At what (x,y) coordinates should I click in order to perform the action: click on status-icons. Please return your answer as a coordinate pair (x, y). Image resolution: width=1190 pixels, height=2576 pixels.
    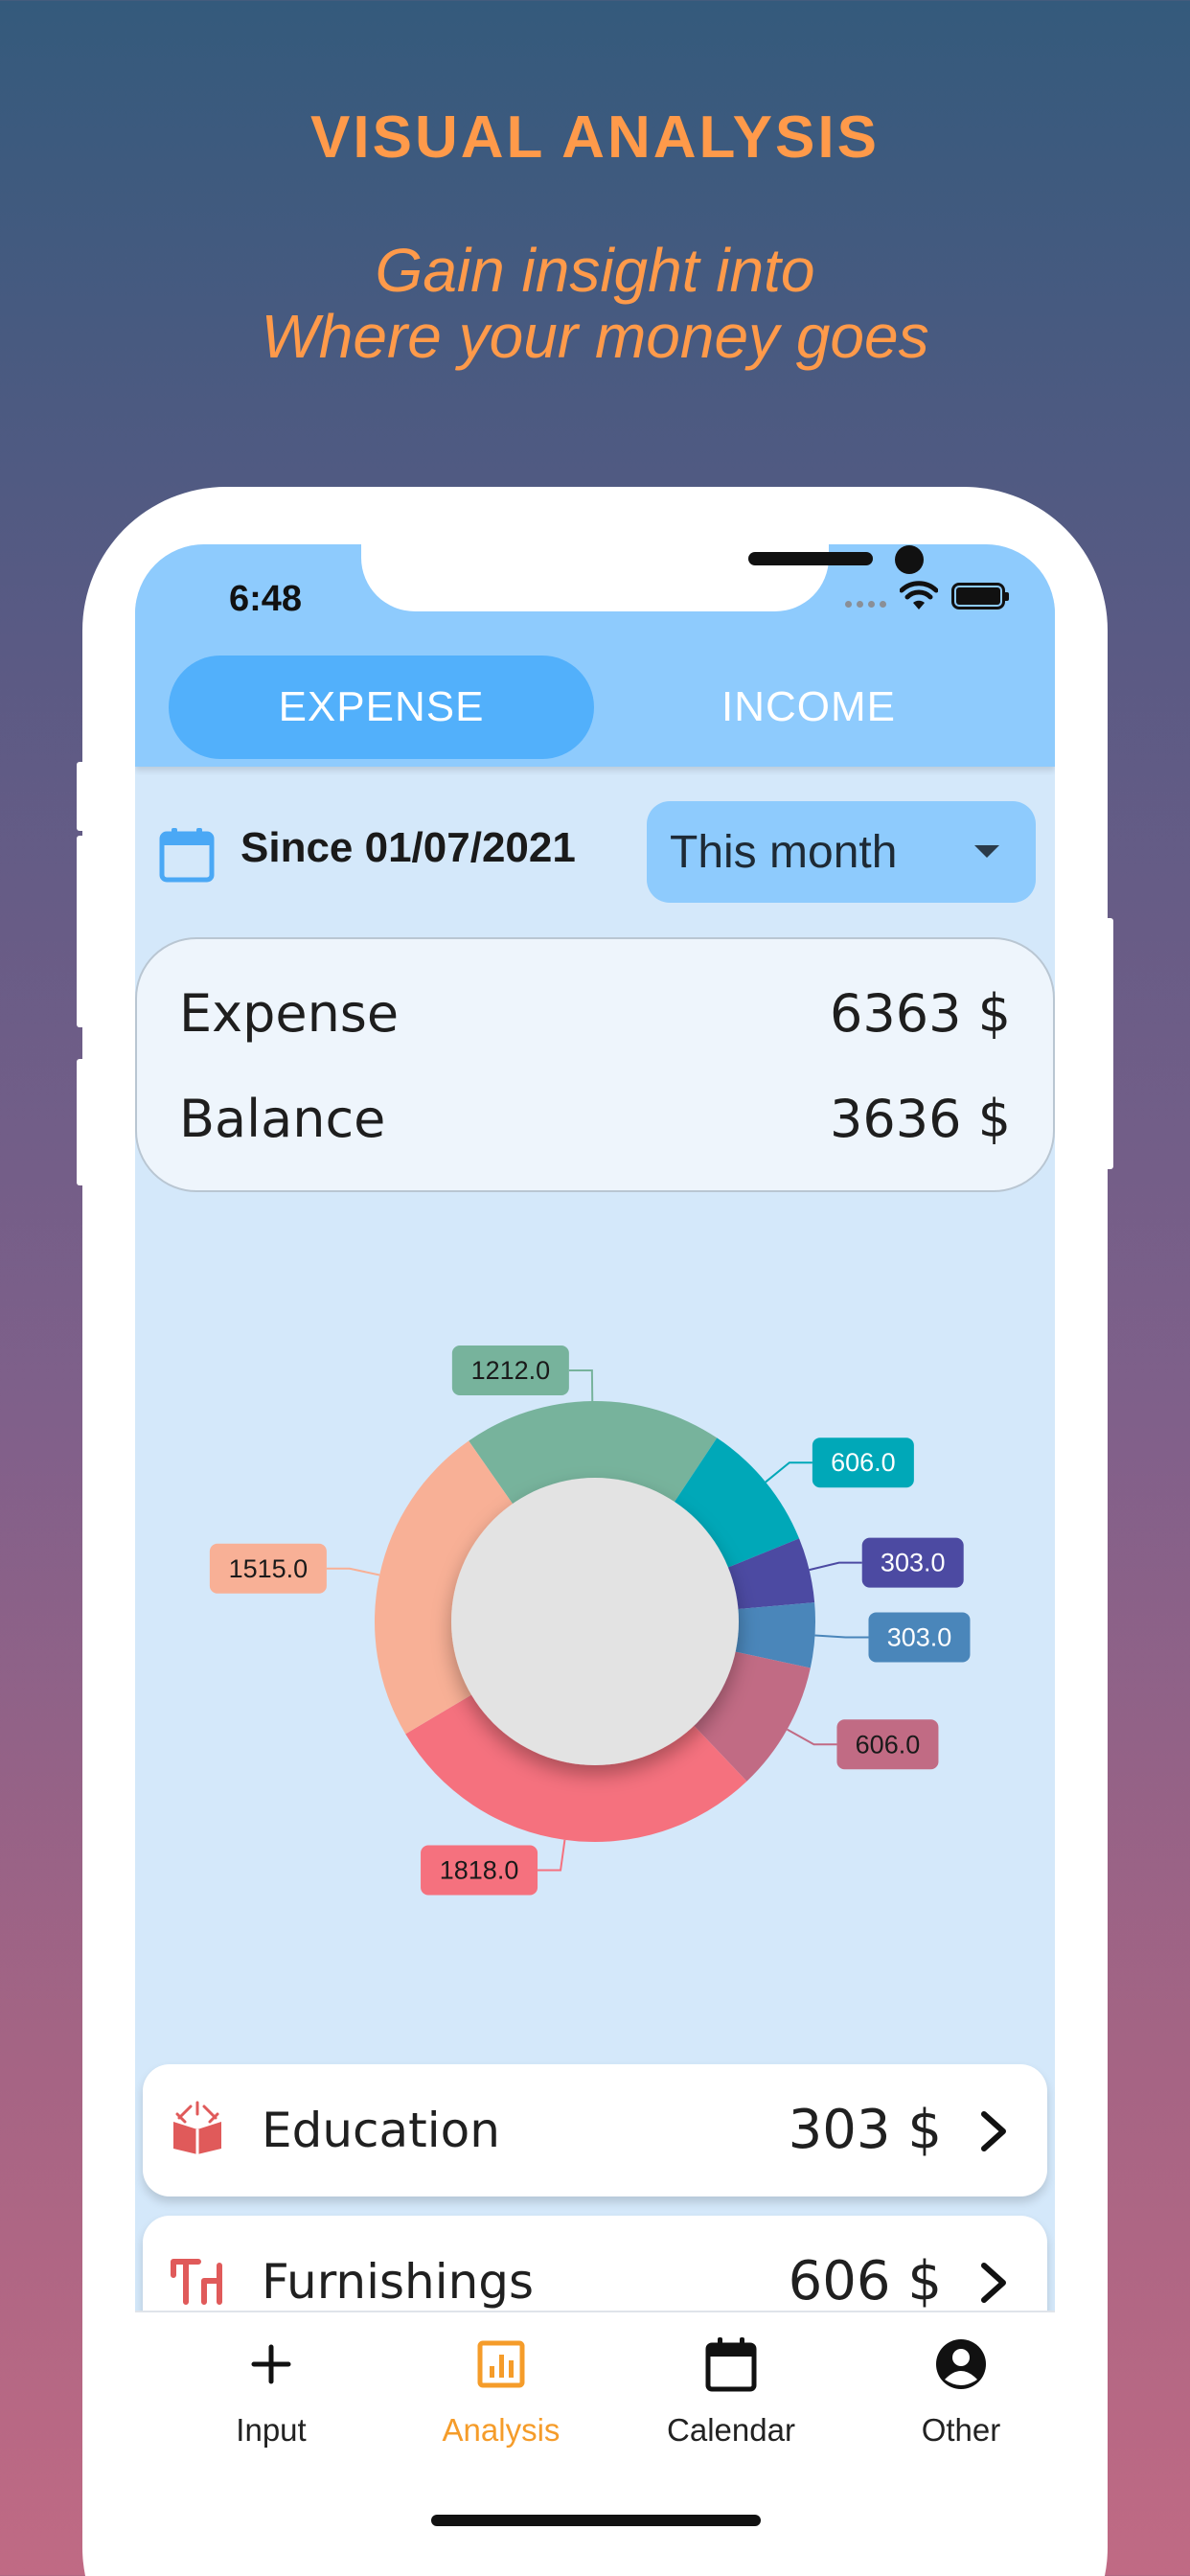
    Looking at the image, I should click on (927, 596).